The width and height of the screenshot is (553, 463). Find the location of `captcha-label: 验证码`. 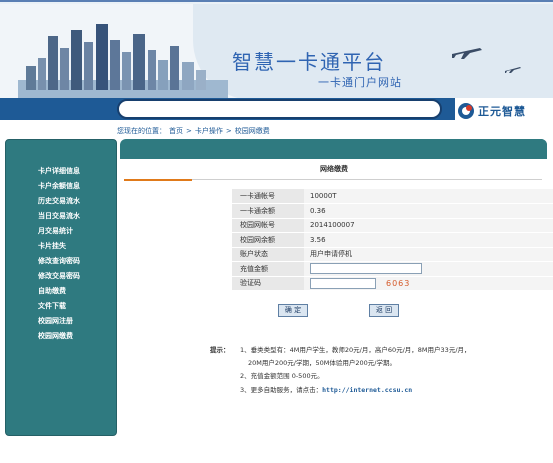

captcha-label: 验证码 is located at coordinates (268, 283).